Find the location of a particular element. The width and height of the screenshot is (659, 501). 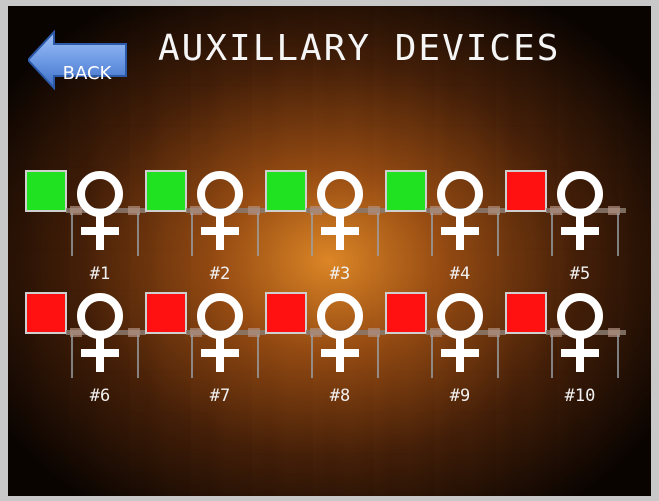

device-tile: #1 is located at coordinates (77, 227).